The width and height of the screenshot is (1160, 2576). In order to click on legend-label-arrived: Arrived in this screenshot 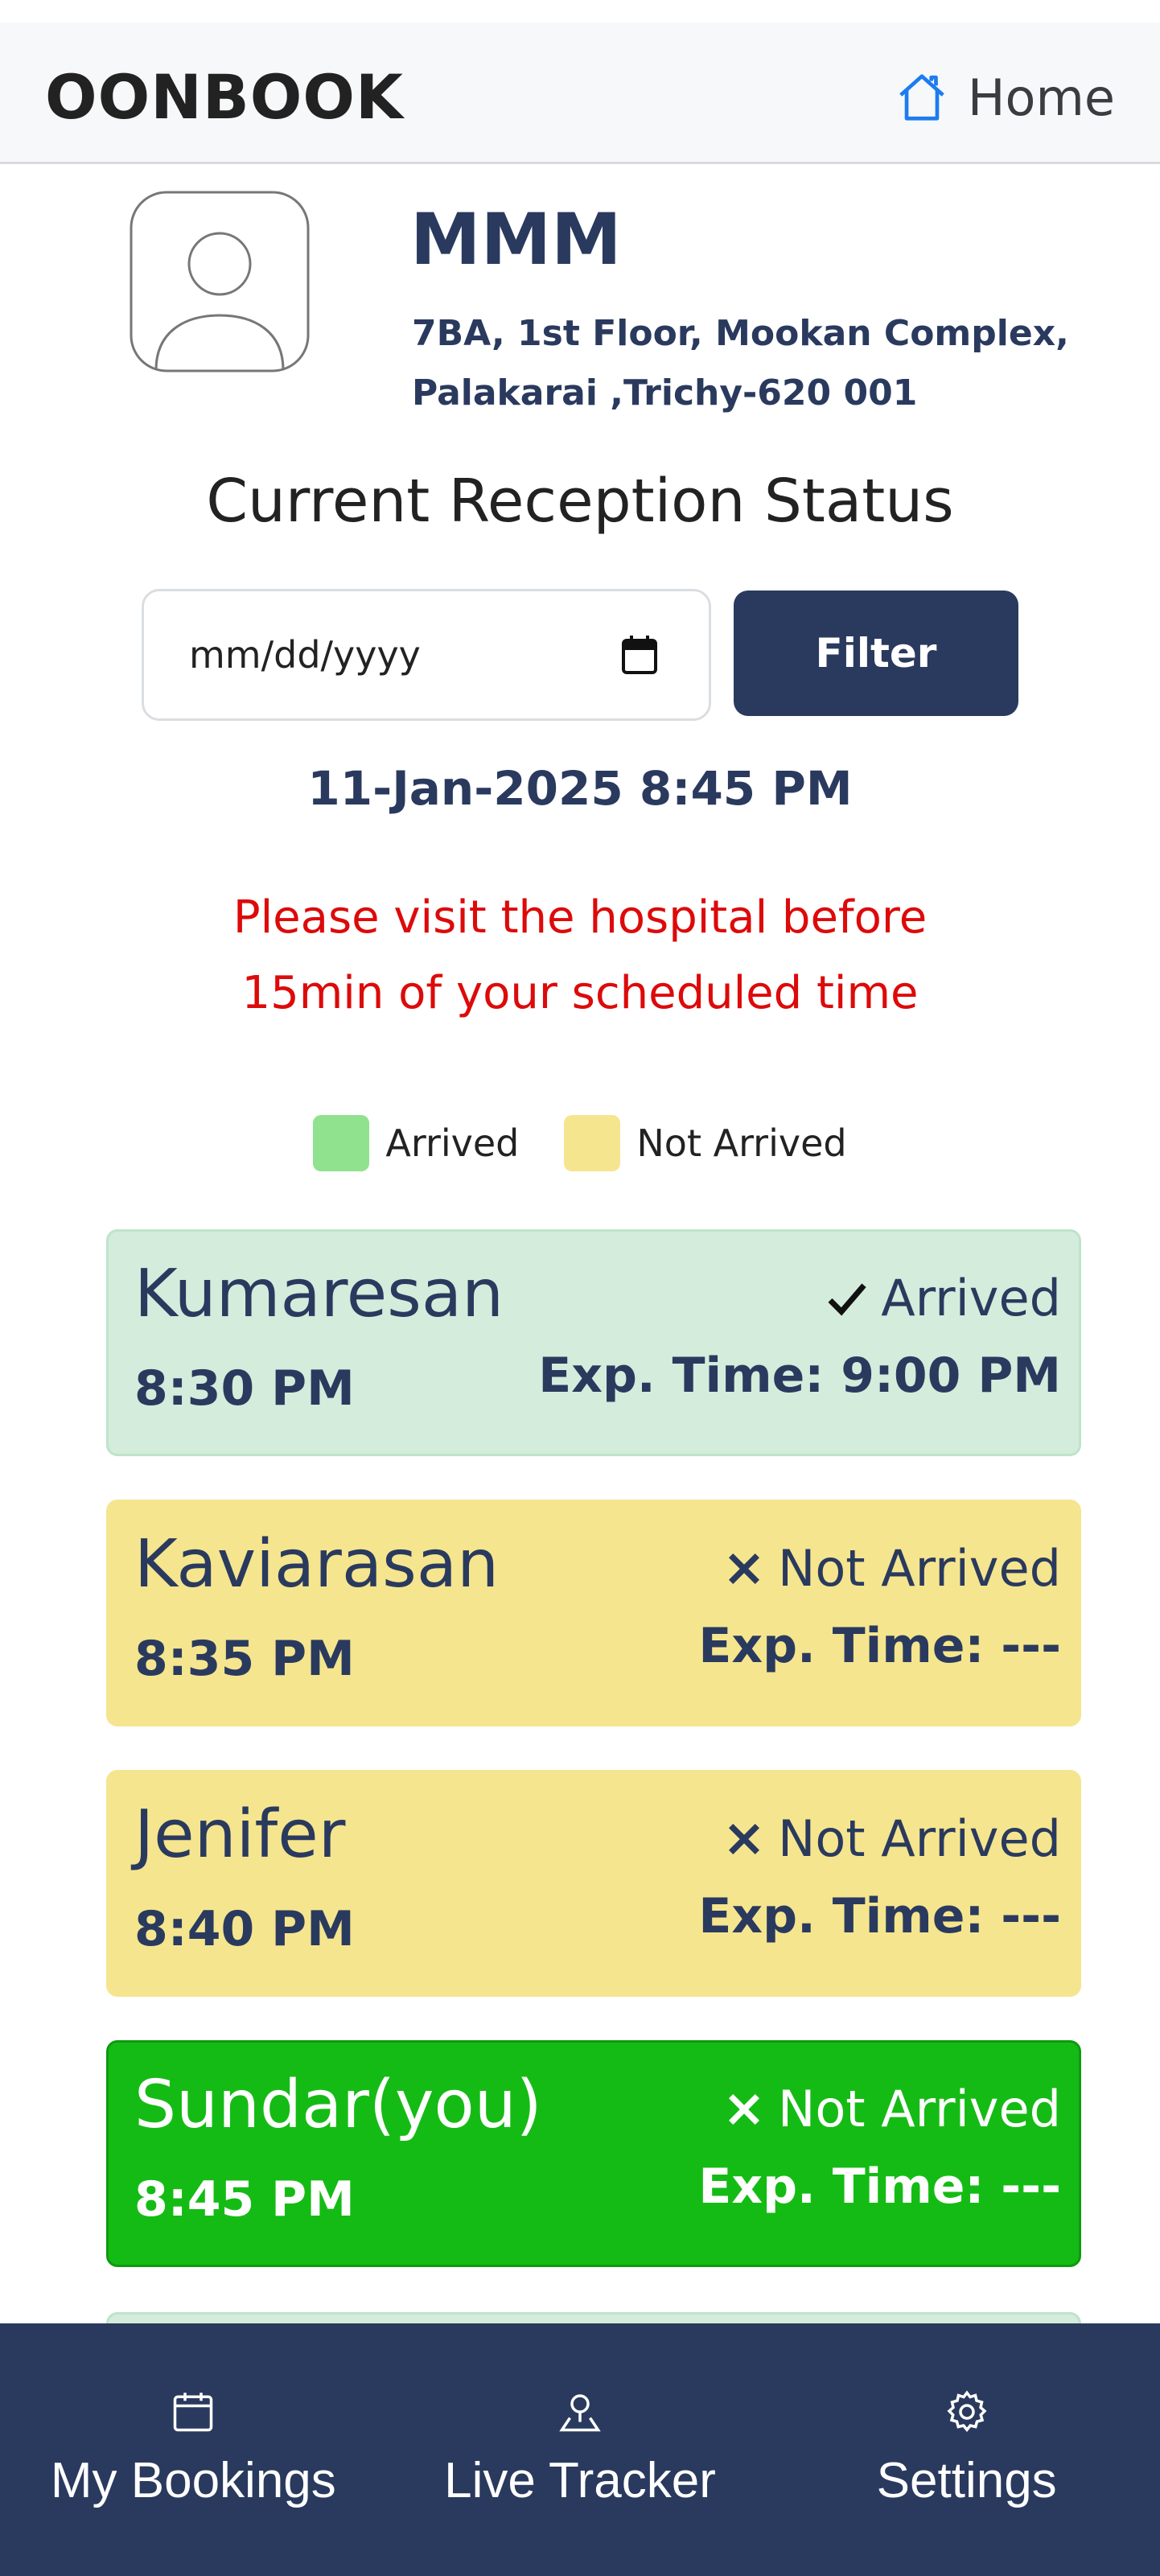, I will do `click(452, 1143)`.